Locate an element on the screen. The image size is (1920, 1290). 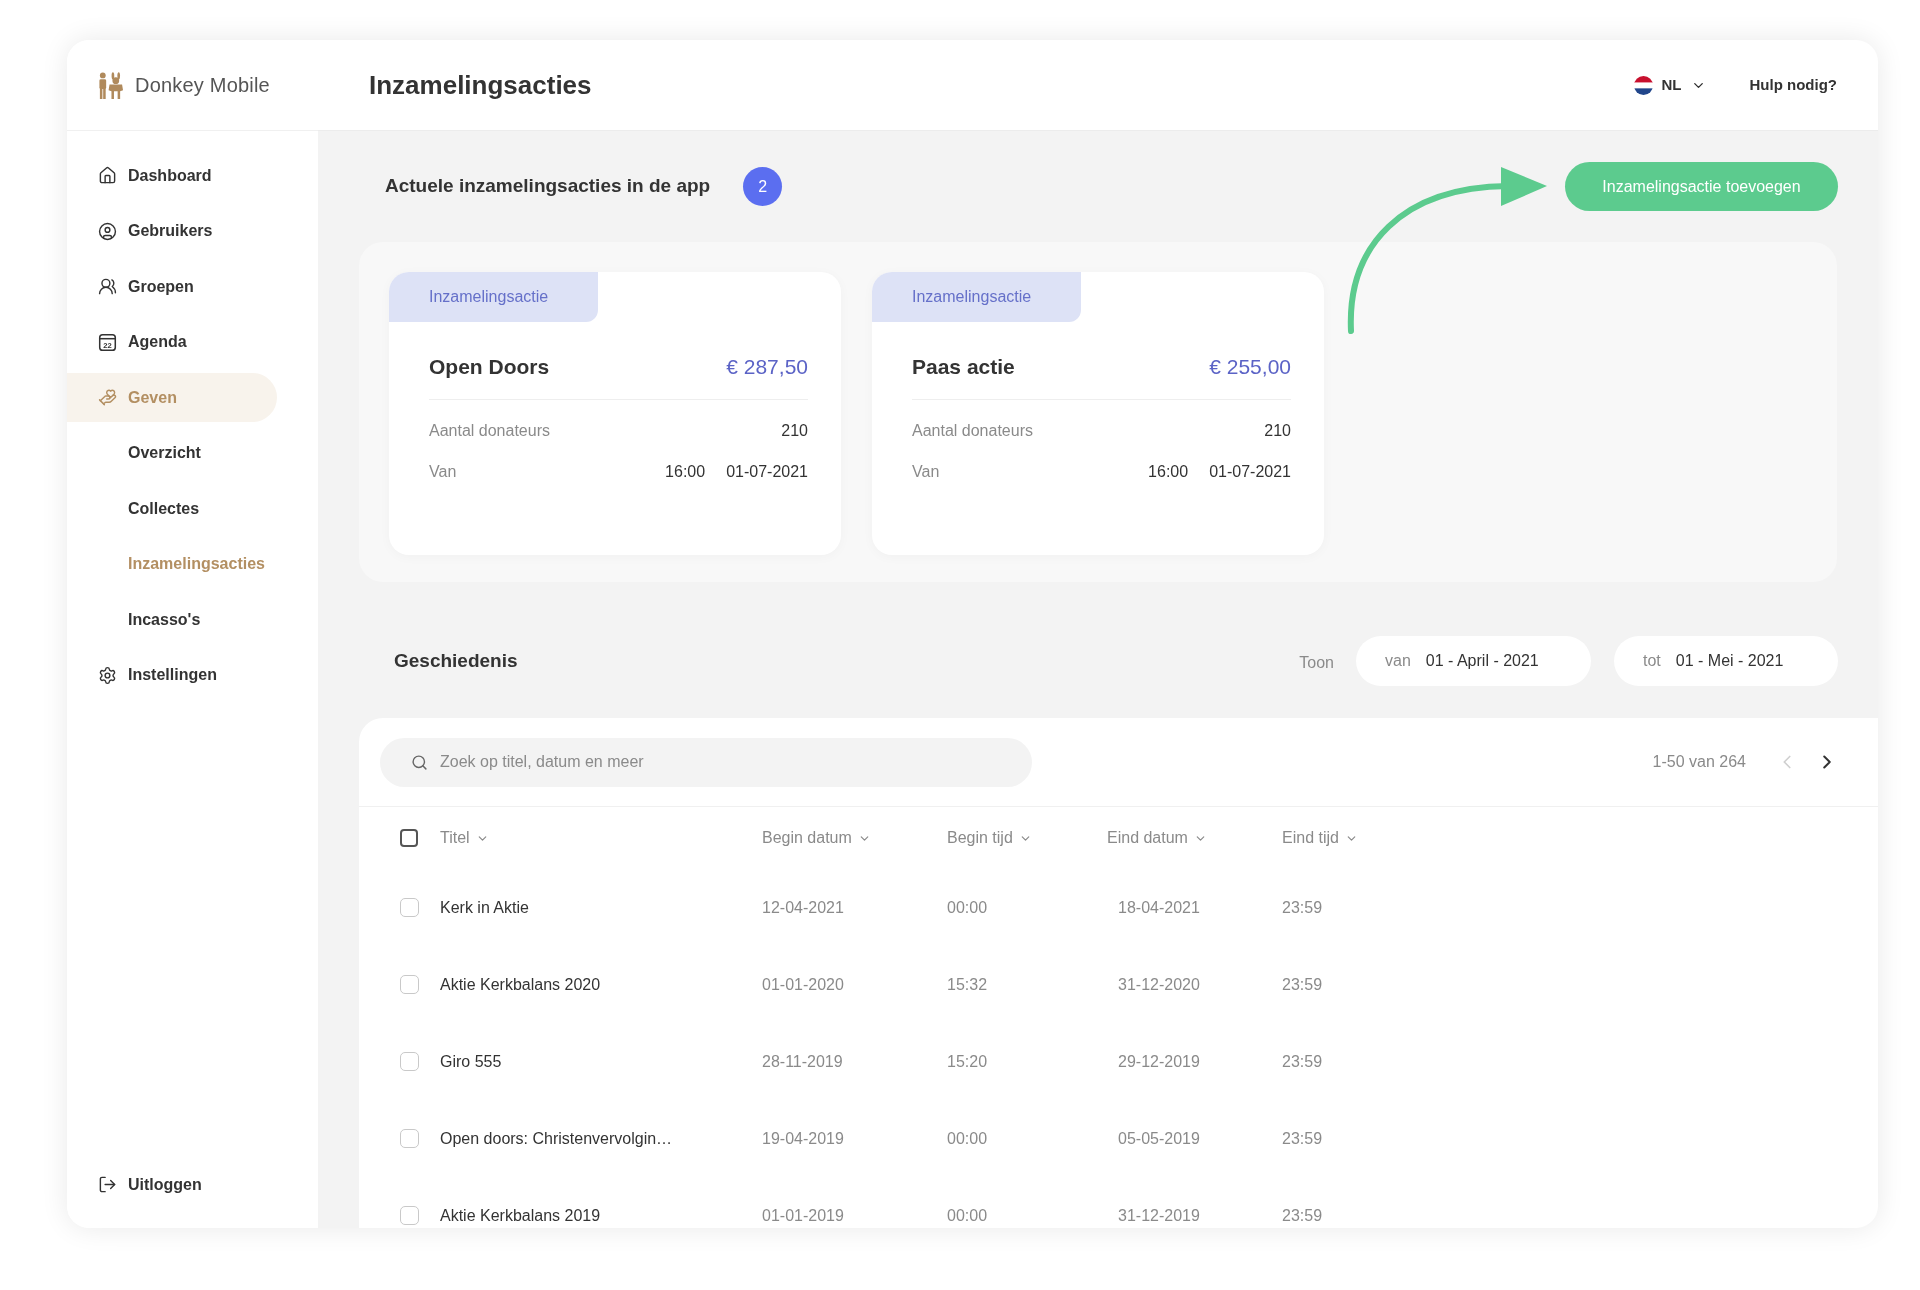
table-cell: 31-12-2020 is located at coordinates (1159, 984).